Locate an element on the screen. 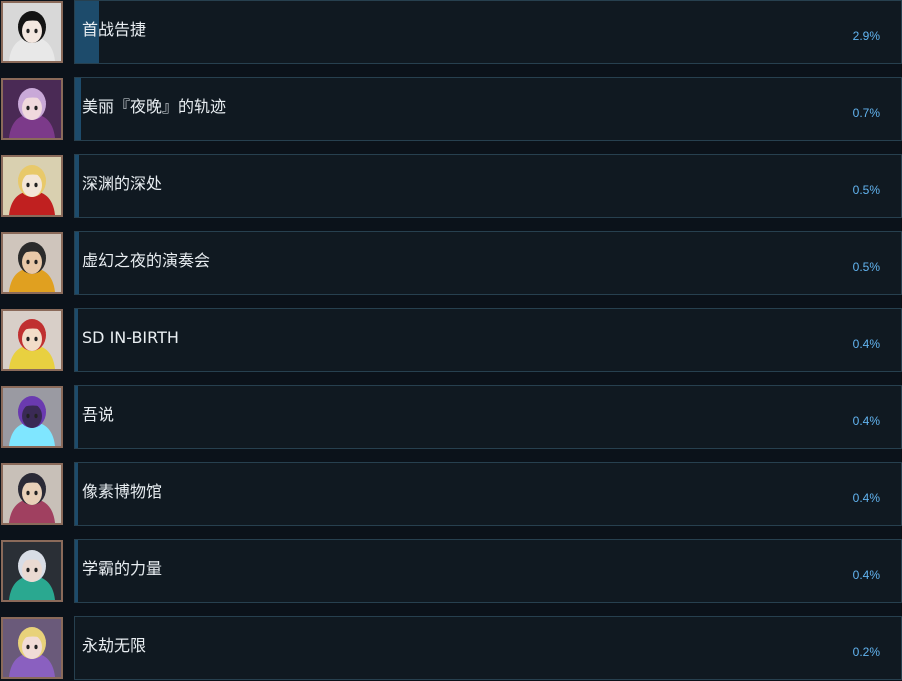 The width and height of the screenshot is (902, 681). achievement-card: 深渊的深处 0.5% is located at coordinates (488, 186).